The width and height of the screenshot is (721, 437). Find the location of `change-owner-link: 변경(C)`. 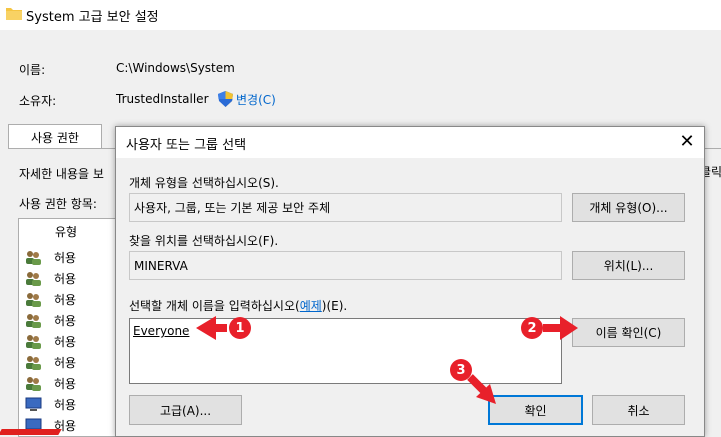

change-owner-link: 변경(C) is located at coordinates (256, 99).